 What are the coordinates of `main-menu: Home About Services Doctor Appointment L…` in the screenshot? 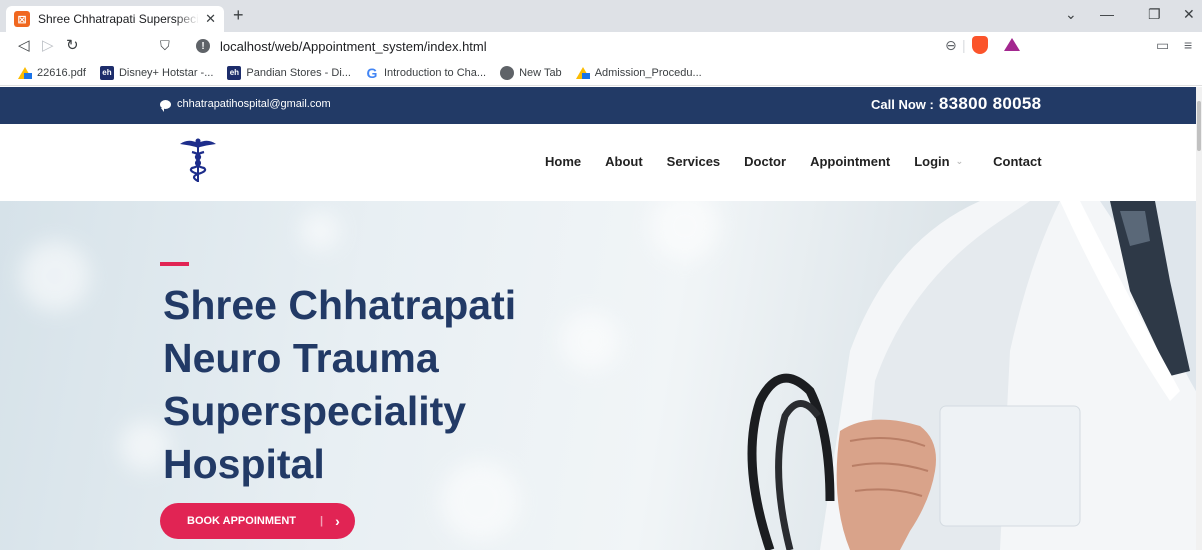 It's located at (805, 161).